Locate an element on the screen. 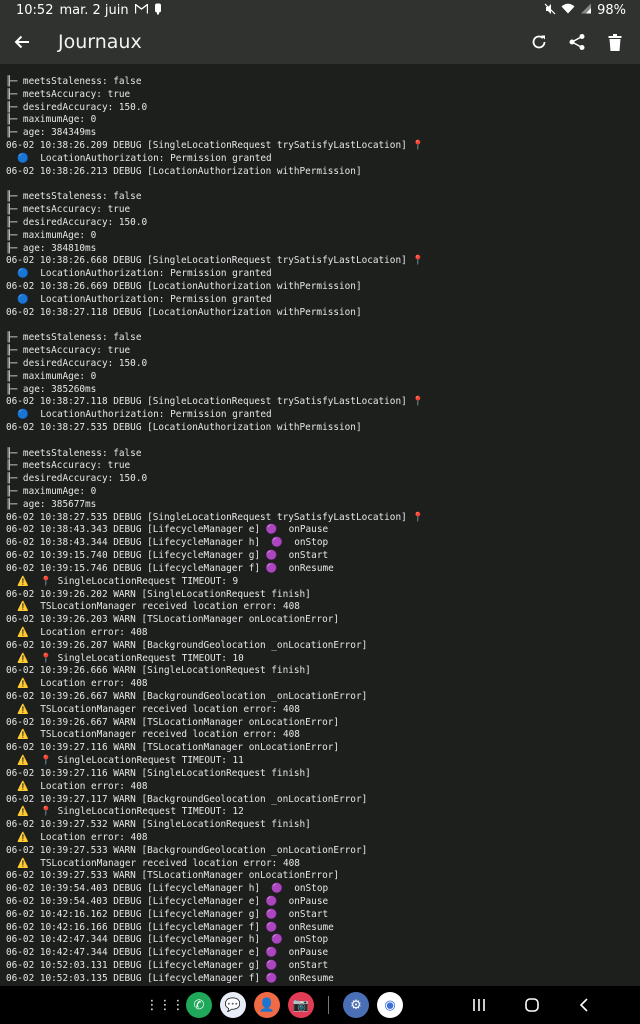  log-line: ╟─ age: 385260ms is located at coordinates (51, 389).